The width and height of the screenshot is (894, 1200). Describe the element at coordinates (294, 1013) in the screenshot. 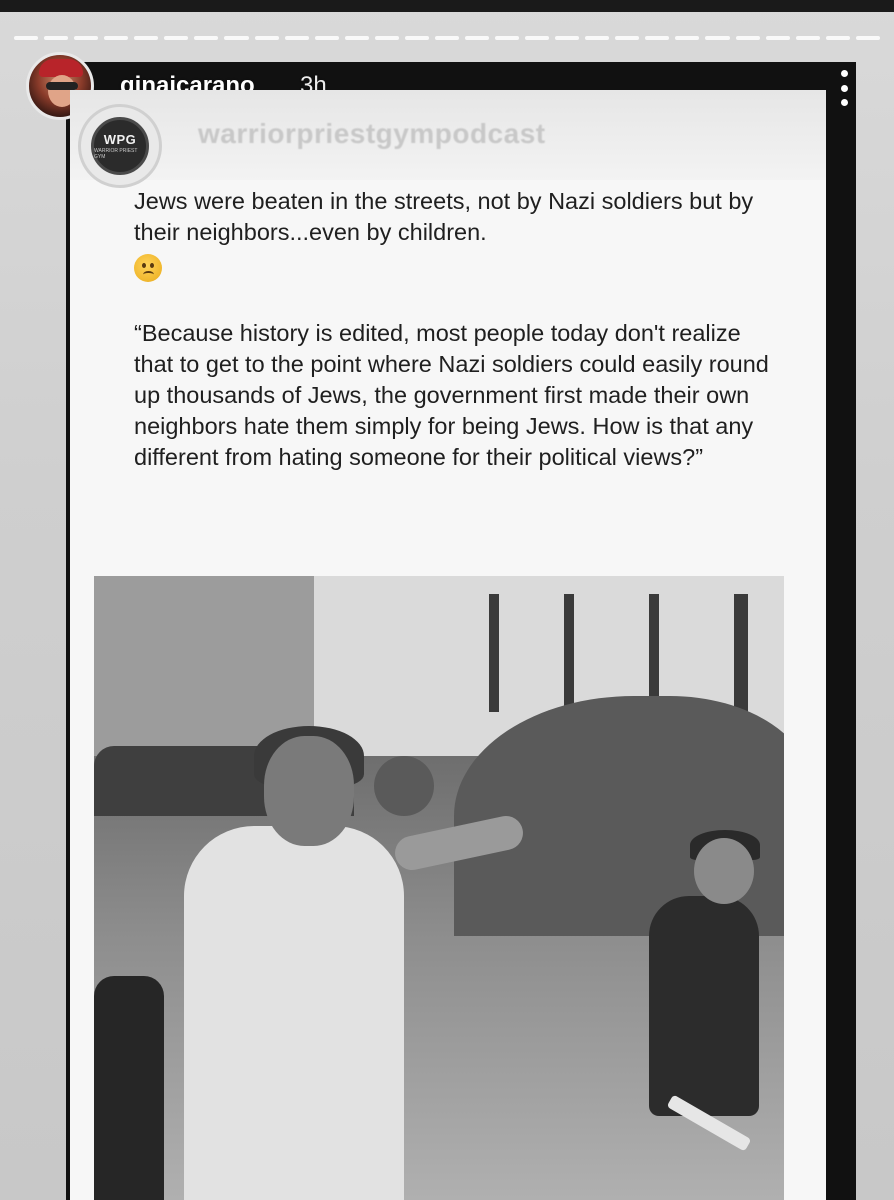

I see `woman-figure` at that location.